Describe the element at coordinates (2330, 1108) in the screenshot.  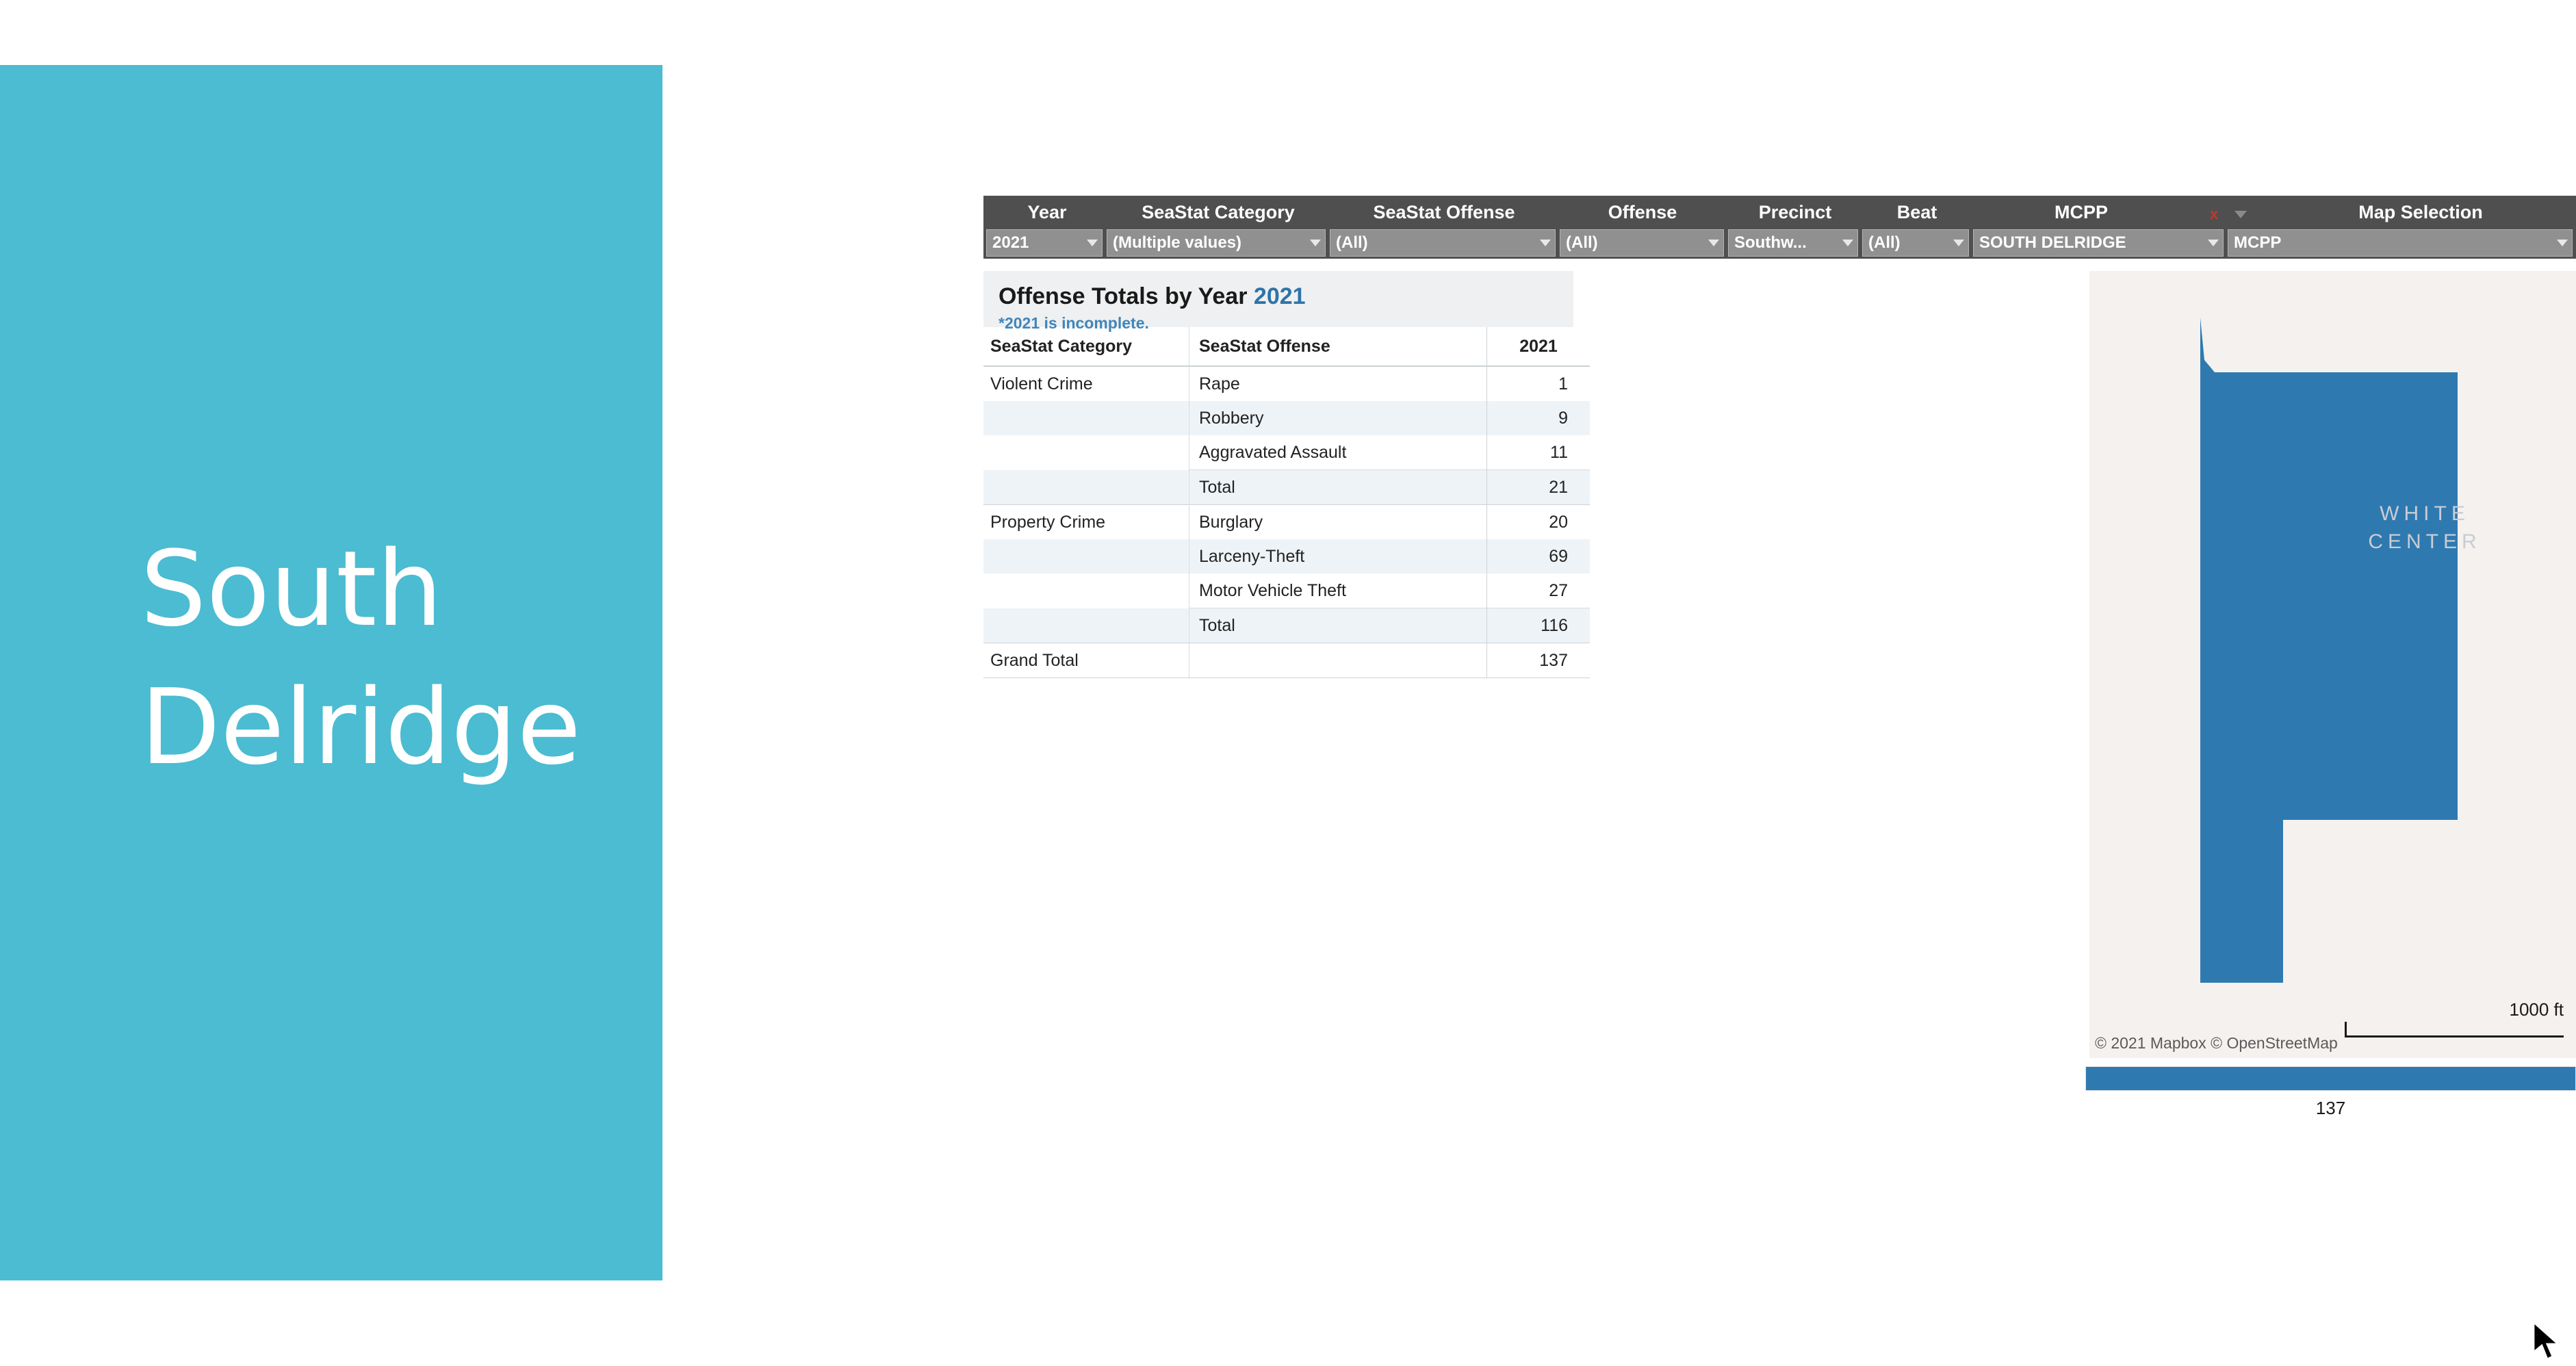
I see `bar-value-label: 137` at that location.